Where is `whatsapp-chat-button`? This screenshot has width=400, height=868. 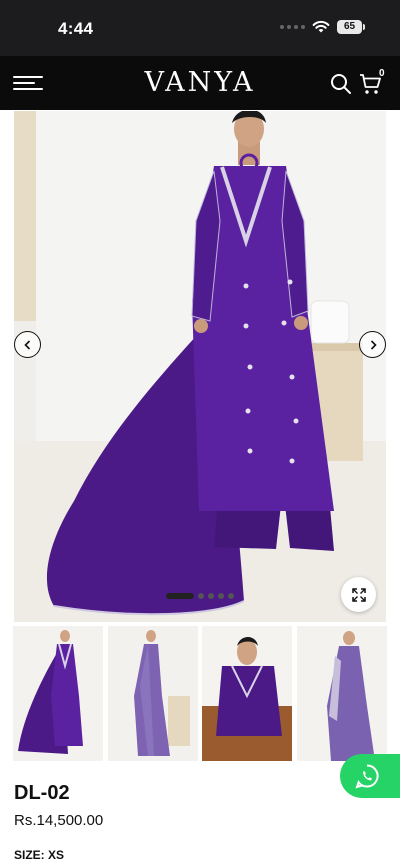
whatsapp-chat-button is located at coordinates (370, 776).